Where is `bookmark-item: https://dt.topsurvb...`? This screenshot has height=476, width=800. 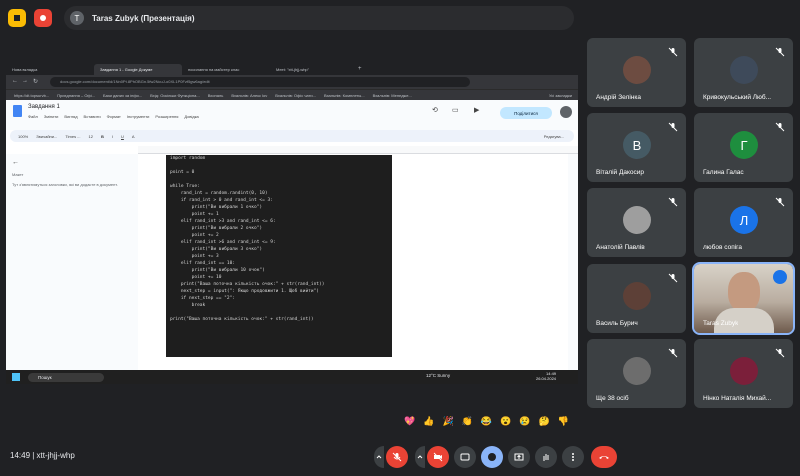
bookmark-item: https://dt.topsurvb... is located at coordinates (31, 95).